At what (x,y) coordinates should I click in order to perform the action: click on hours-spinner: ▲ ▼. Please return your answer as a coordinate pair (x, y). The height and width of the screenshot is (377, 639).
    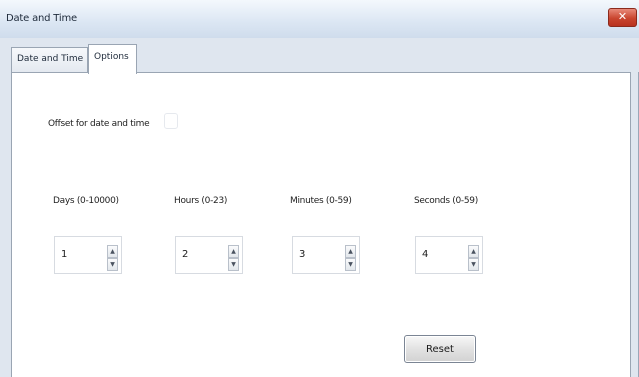
    Looking at the image, I should click on (209, 255).